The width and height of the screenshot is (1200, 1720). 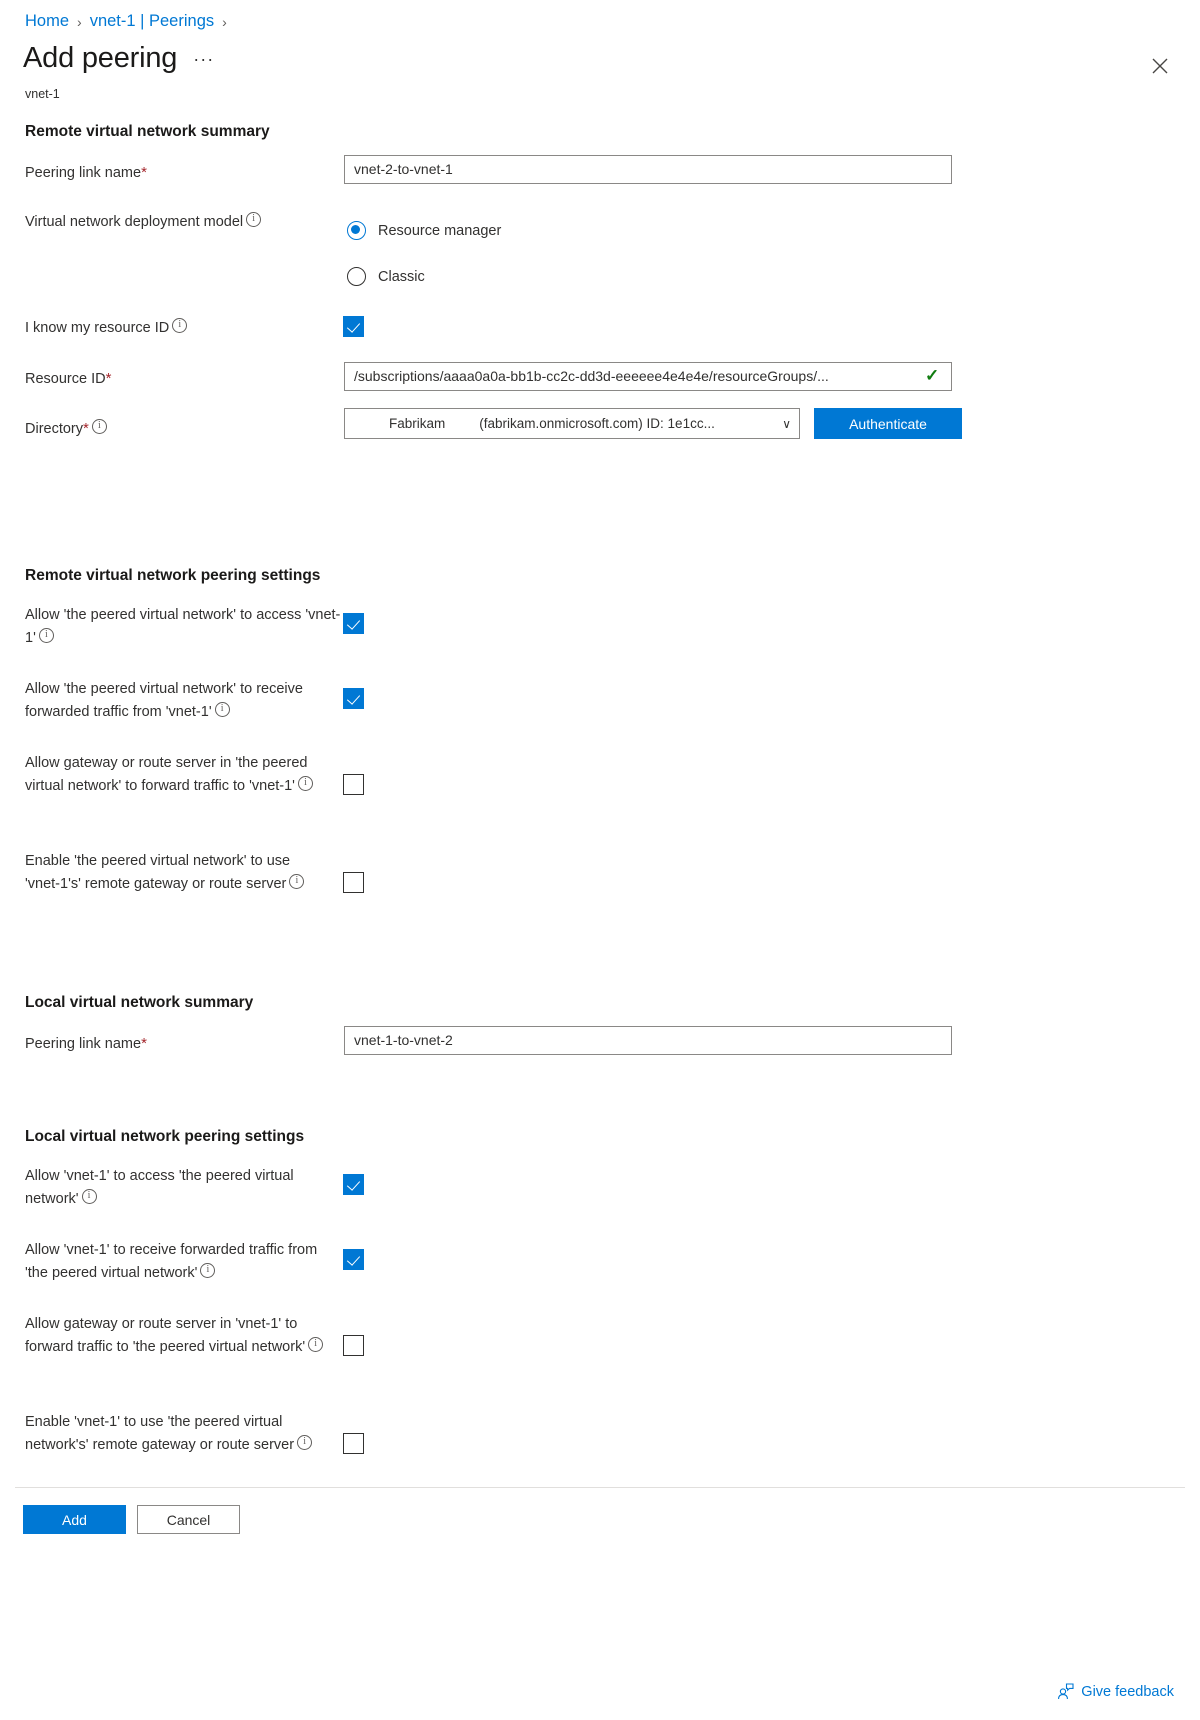 What do you see at coordinates (417, 423) in the screenshot?
I see `directory-name: Fabrikam` at bounding box center [417, 423].